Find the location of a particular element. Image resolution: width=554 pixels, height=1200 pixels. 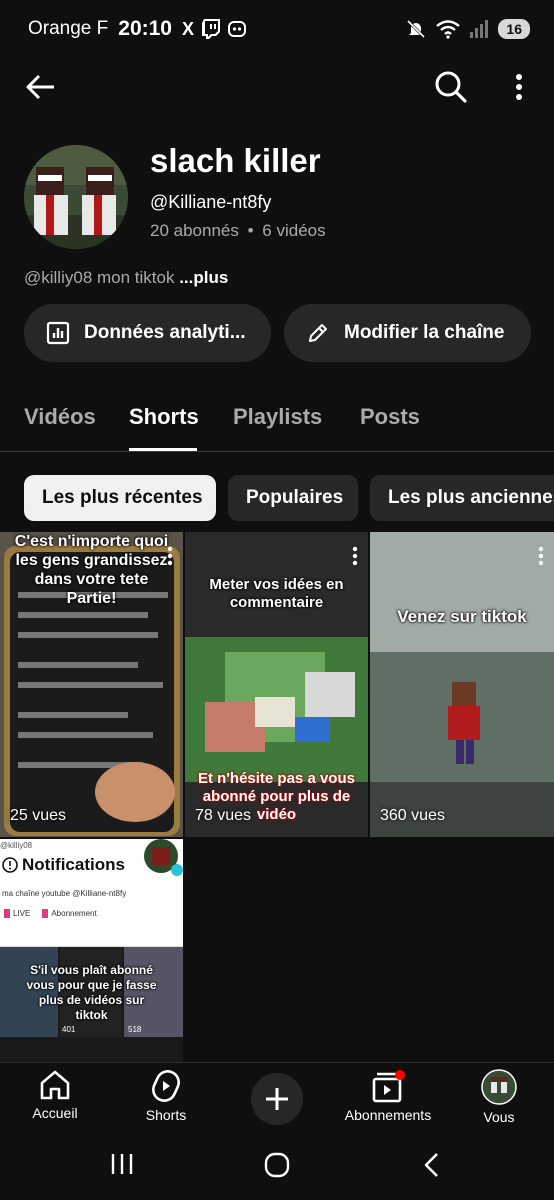

chip-oldest: Les plus anciennes is located at coordinates (462, 498).